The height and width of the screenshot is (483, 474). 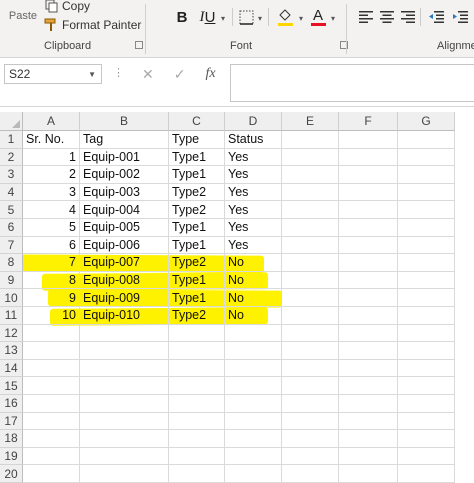 I want to click on column-header-e: E, so click(x=310, y=121).